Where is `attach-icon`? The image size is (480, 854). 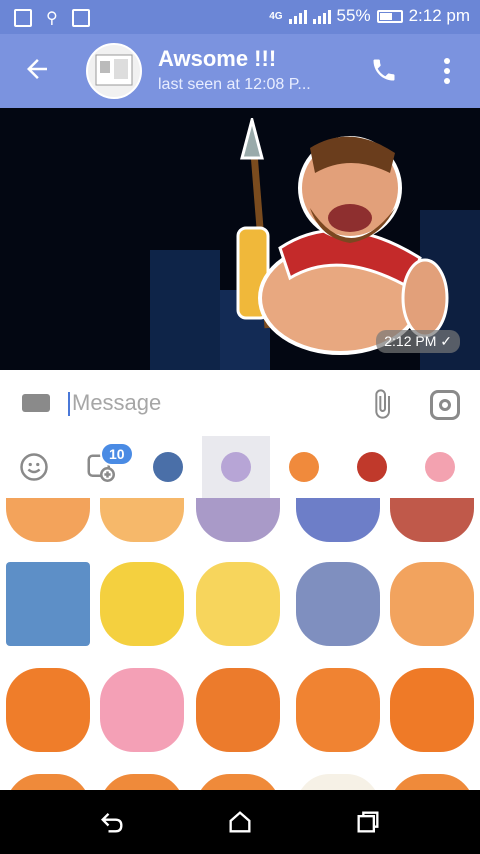 attach-icon is located at coordinates (382, 404).